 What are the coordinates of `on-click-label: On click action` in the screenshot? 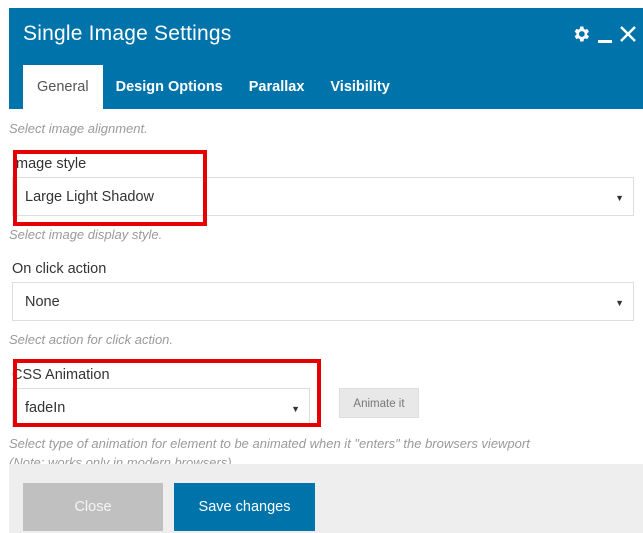 It's located at (59, 269).